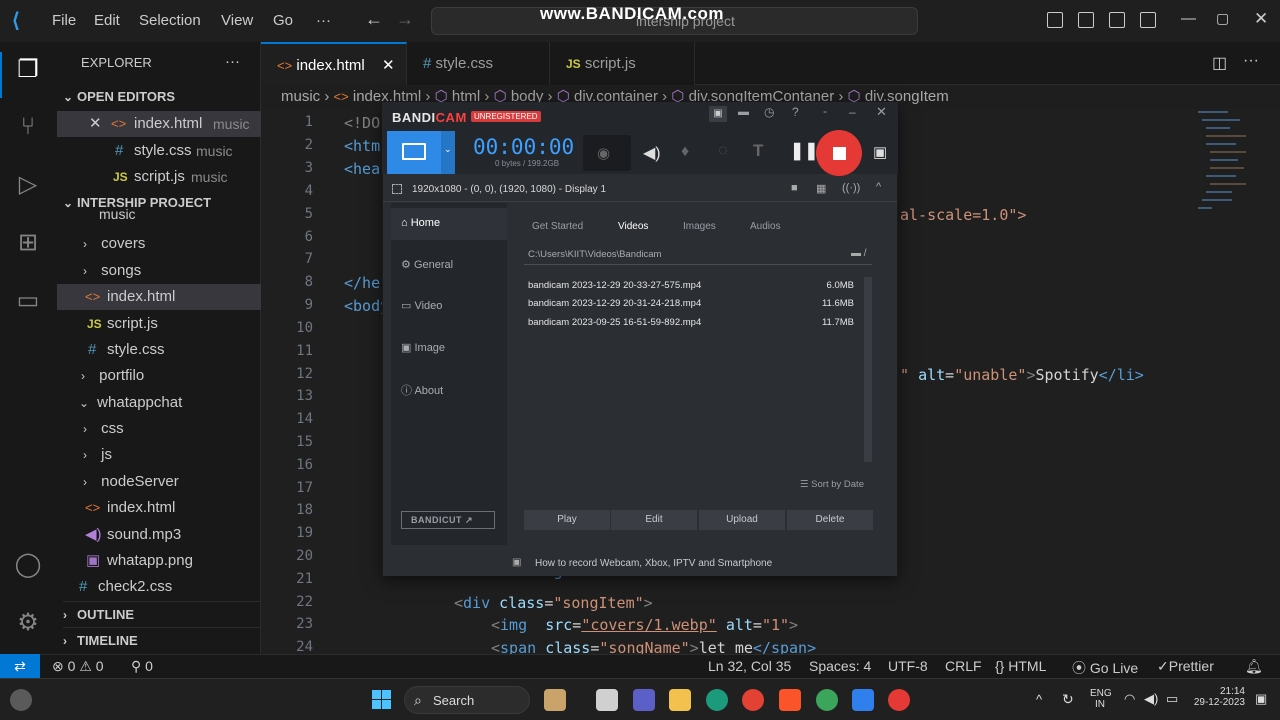 The width and height of the screenshot is (1280, 720). What do you see at coordinates (185, 455) in the screenshot?
I see `folder-js: › js` at bounding box center [185, 455].